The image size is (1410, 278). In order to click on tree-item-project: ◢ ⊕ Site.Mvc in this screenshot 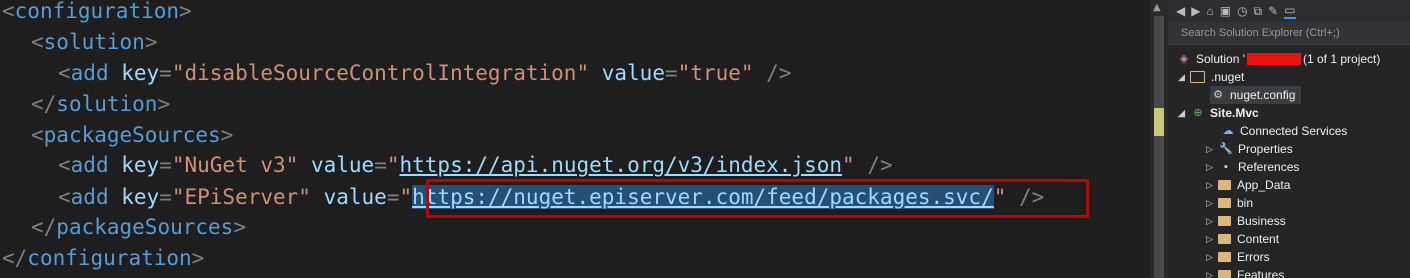, I will do `click(1218, 113)`.